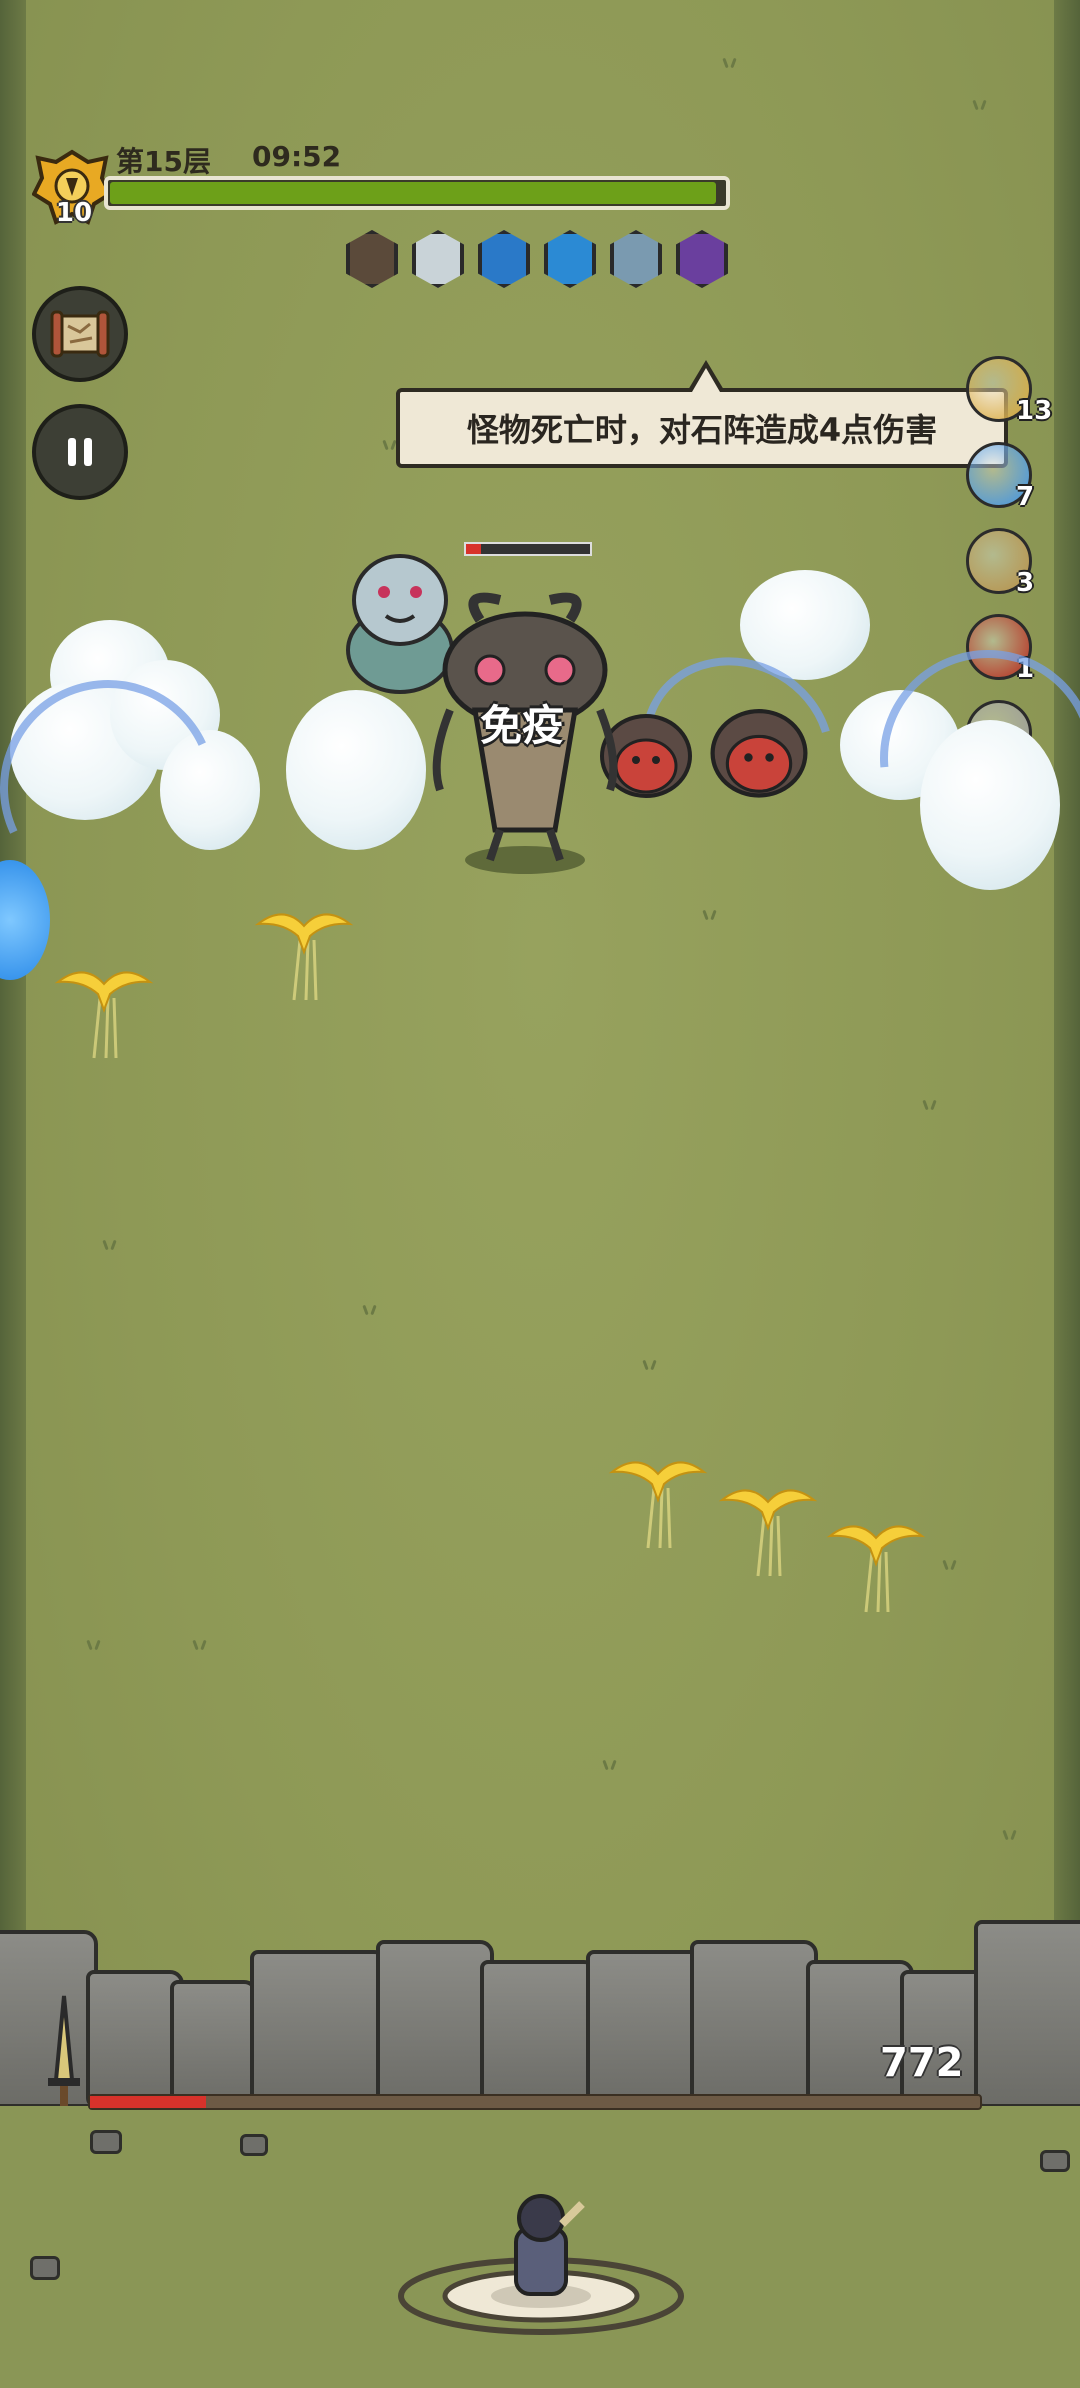 The image size is (1080, 2388). I want to click on blue-orb-effect, so click(25, 920).